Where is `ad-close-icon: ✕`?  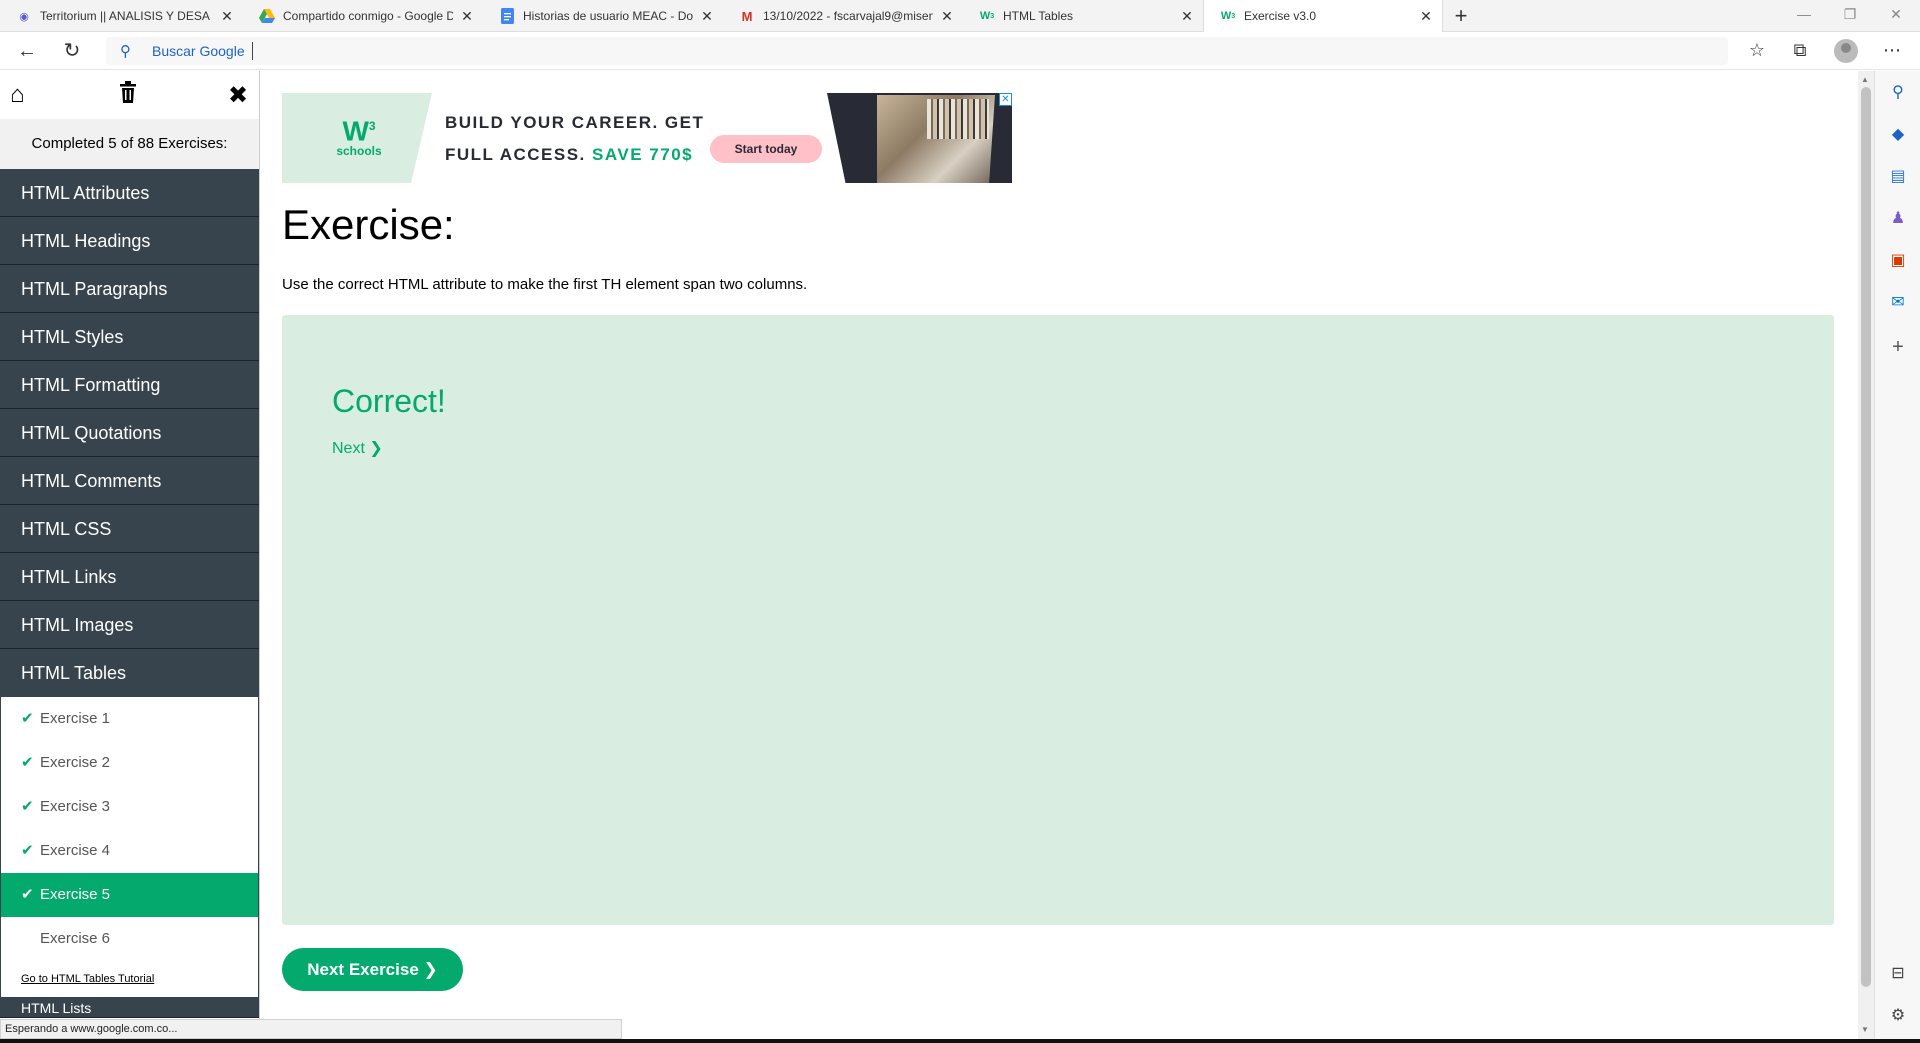
ad-close-icon: ✕ is located at coordinates (1005, 99).